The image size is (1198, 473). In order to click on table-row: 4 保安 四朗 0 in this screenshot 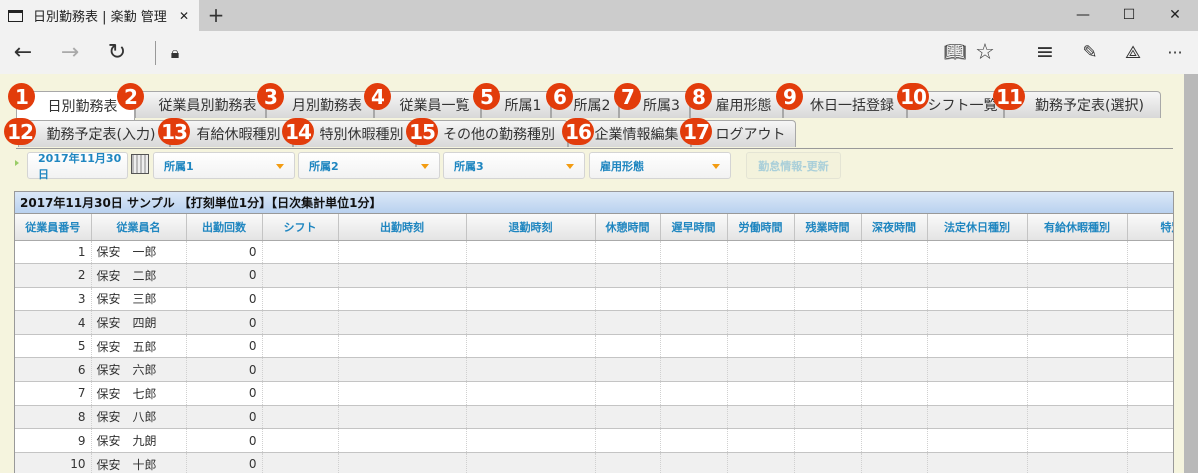, I will do `click(594, 322)`.